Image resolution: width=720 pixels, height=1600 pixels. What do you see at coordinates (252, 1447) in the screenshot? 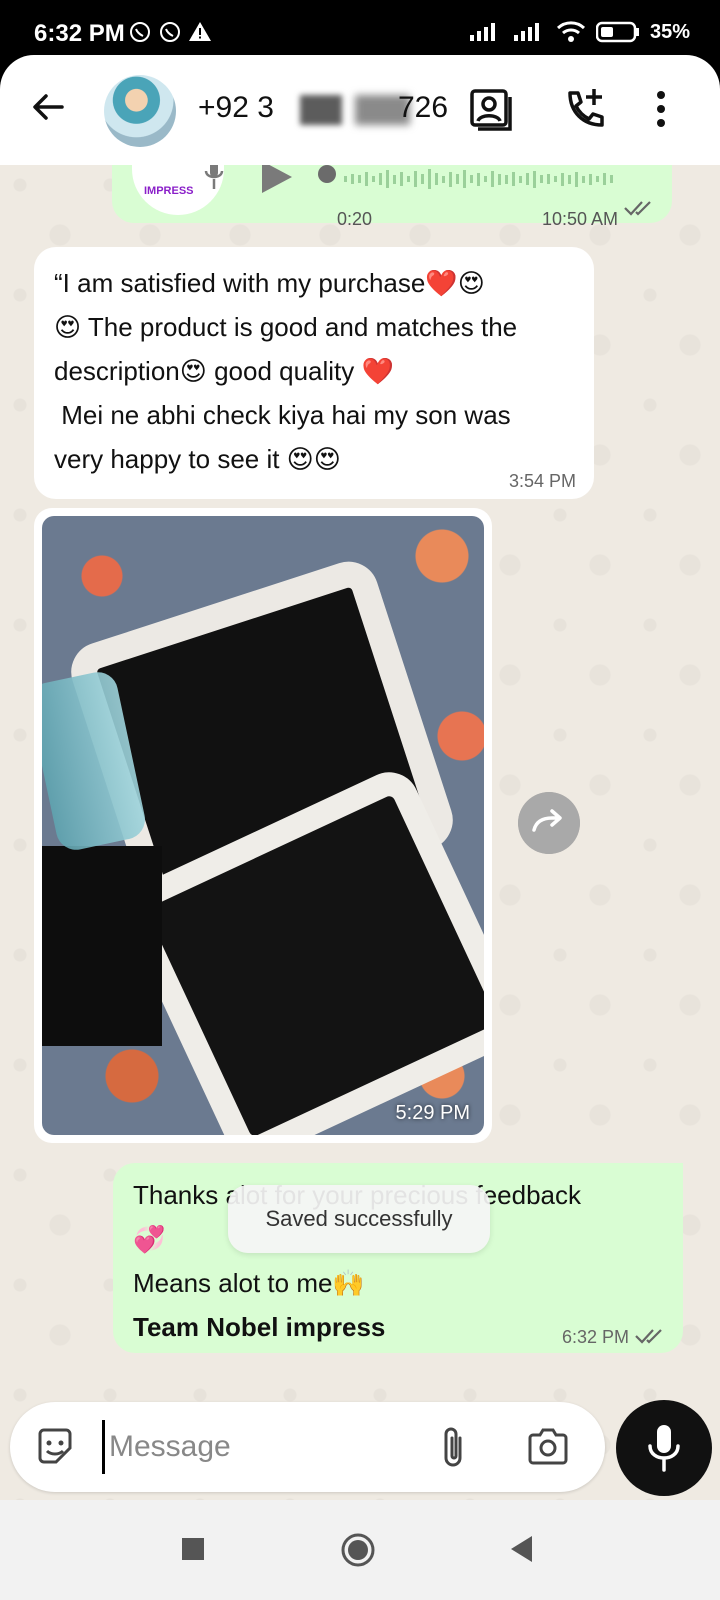
I see `message-input` at bounding box center [252, 1447].